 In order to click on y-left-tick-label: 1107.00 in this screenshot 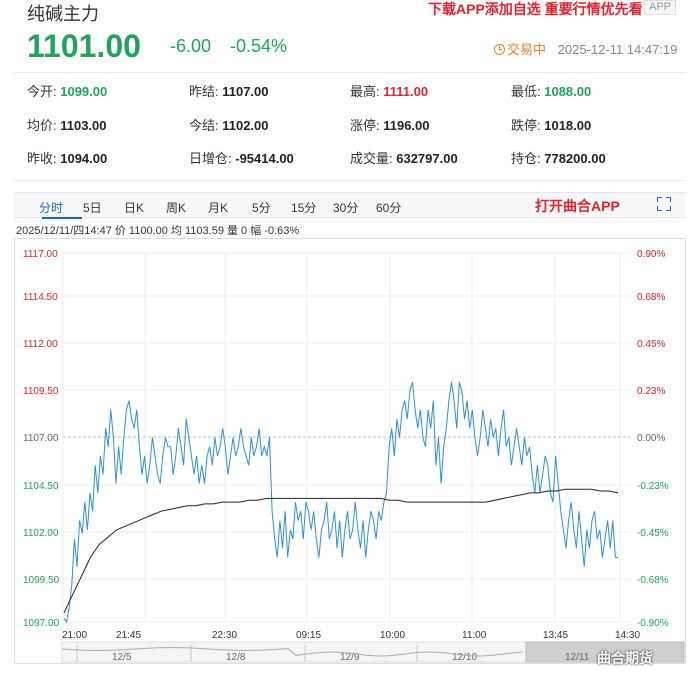, I will do `click(41, 438)`.